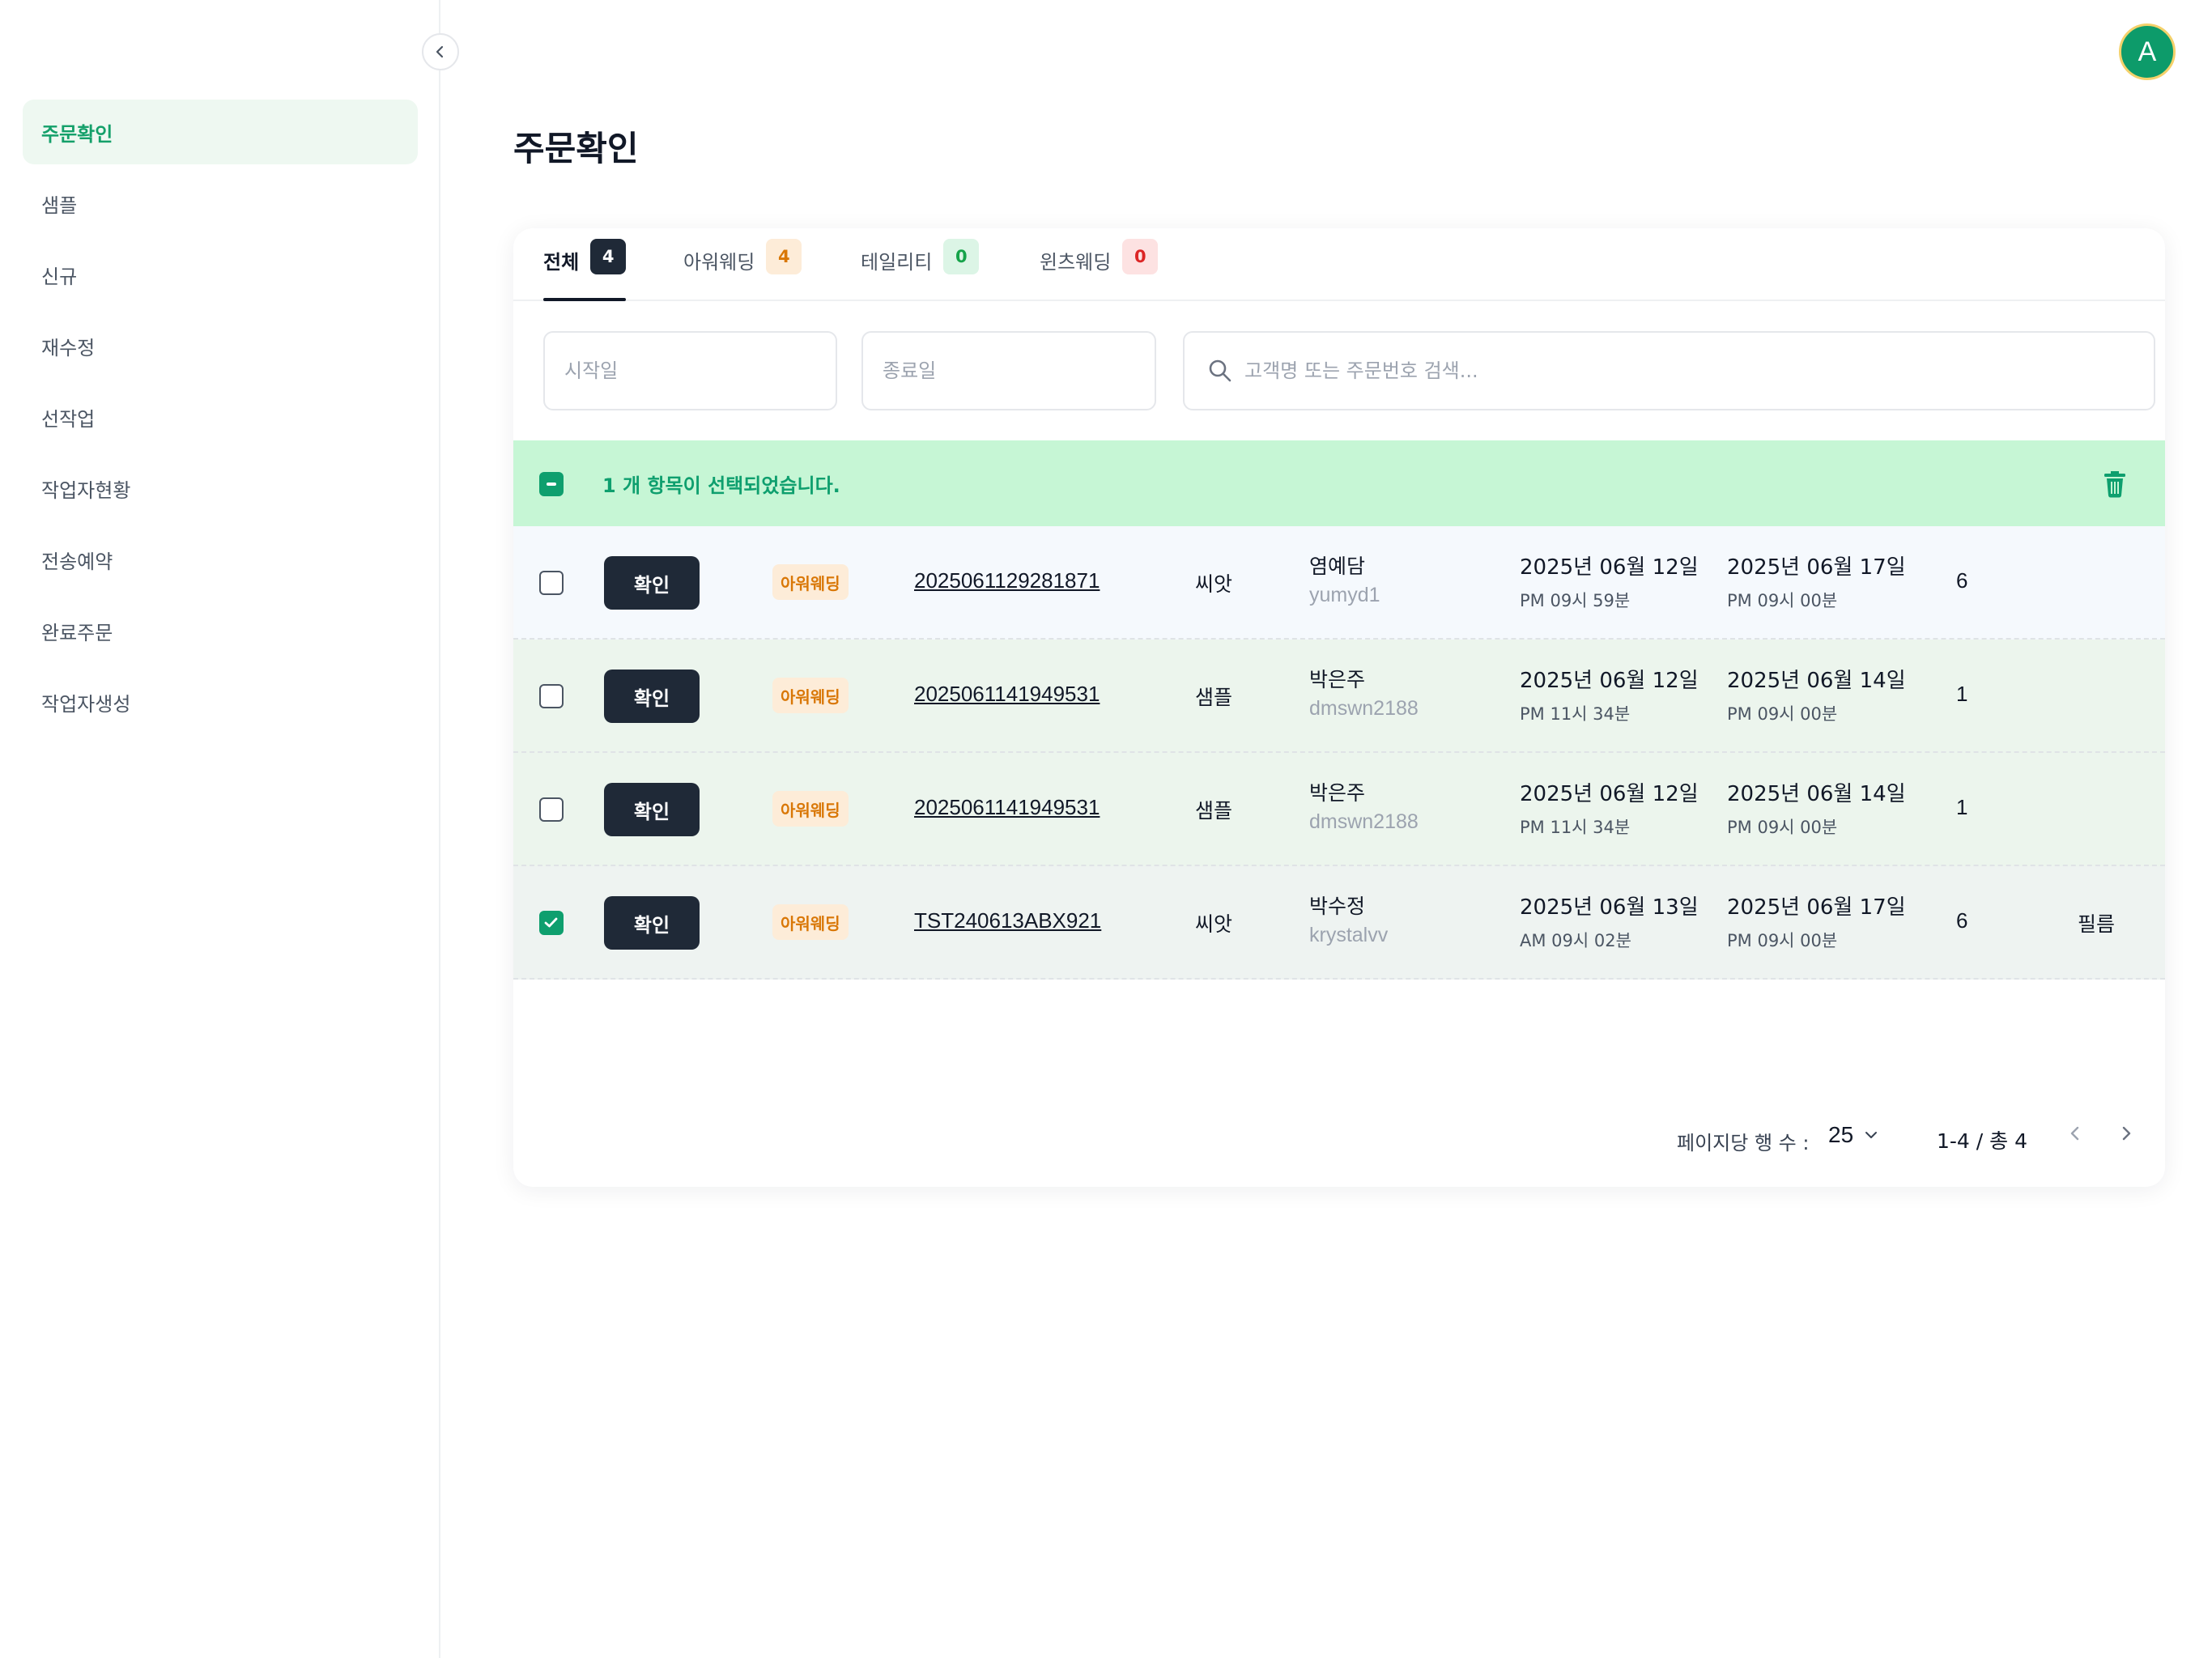 The height and width of the screenshot is (1658, 2212). Describe the element at coordinates (2126, 1136) in the screenshot. I see `next-page-button` at that location.